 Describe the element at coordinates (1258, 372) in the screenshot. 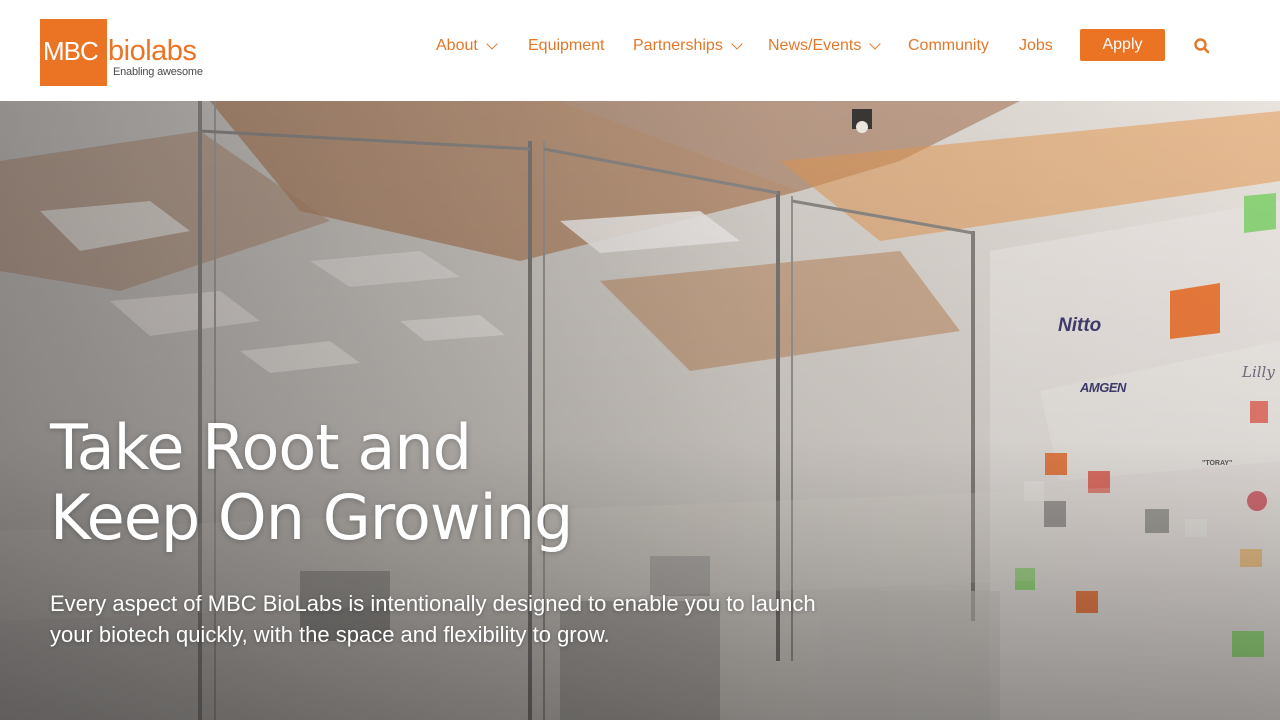

I see `wall-logo-lilly: Lilly` at that location.